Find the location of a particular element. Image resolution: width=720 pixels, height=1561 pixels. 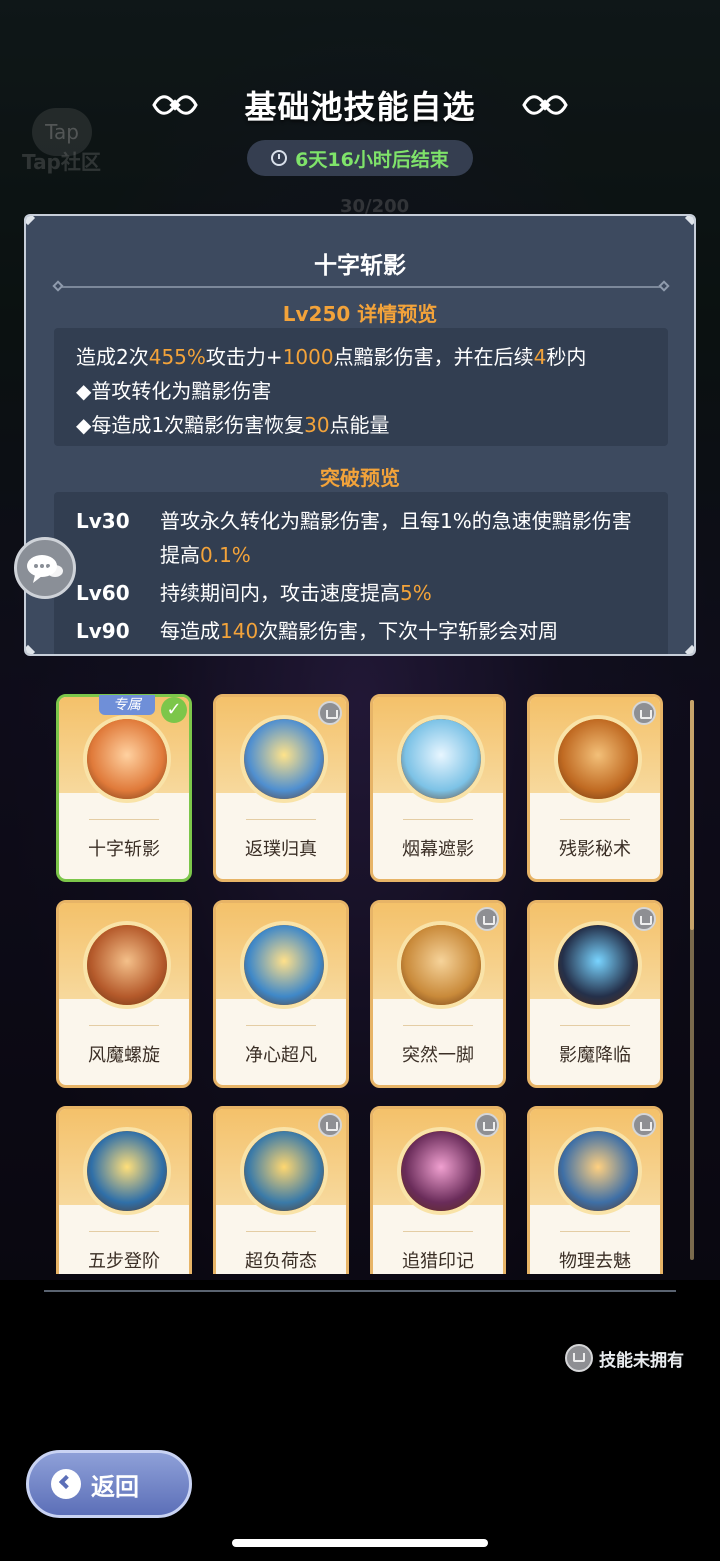

skill-card-label: 影魔降临 is located at coordinates (595, 1055).